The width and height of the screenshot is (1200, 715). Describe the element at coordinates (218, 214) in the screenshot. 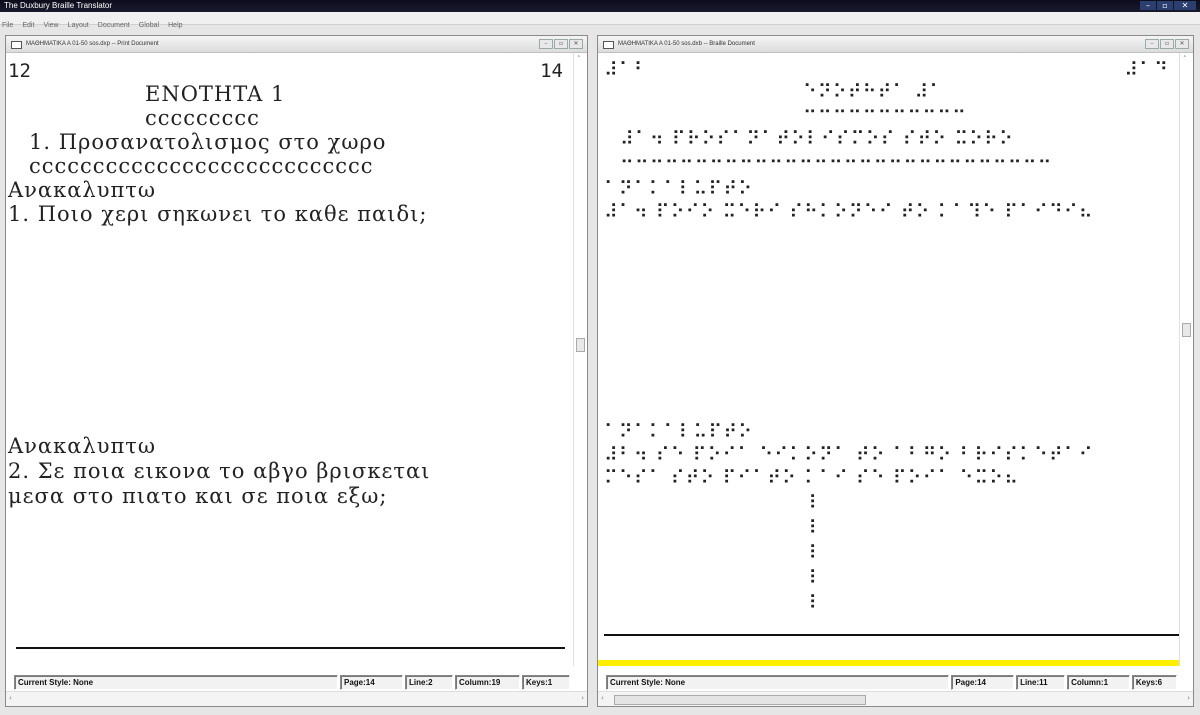

I see `print-line-question-1: 1. Ποιο χερι σηκωνει το καθε παιδι;` at that location.